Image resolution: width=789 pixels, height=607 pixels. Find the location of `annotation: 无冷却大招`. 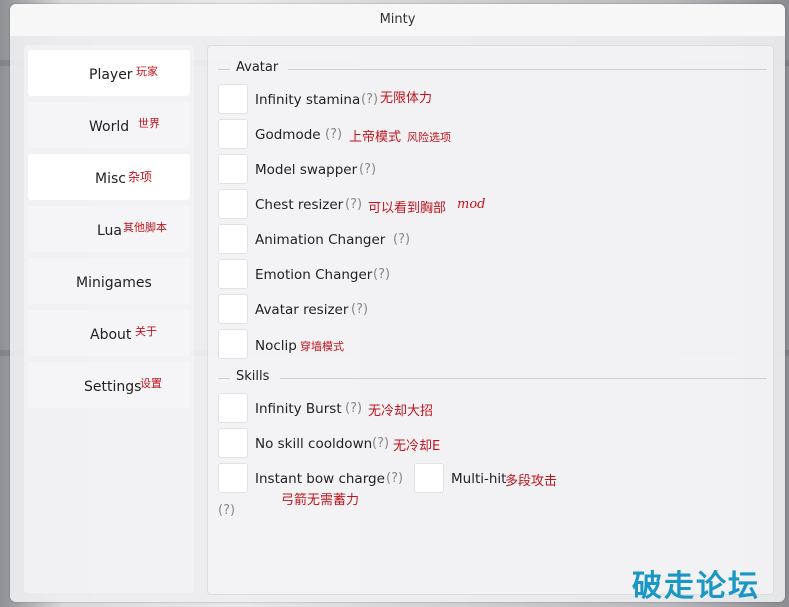

annotation: 无冷却大招 is located at coordinates (401, 411).